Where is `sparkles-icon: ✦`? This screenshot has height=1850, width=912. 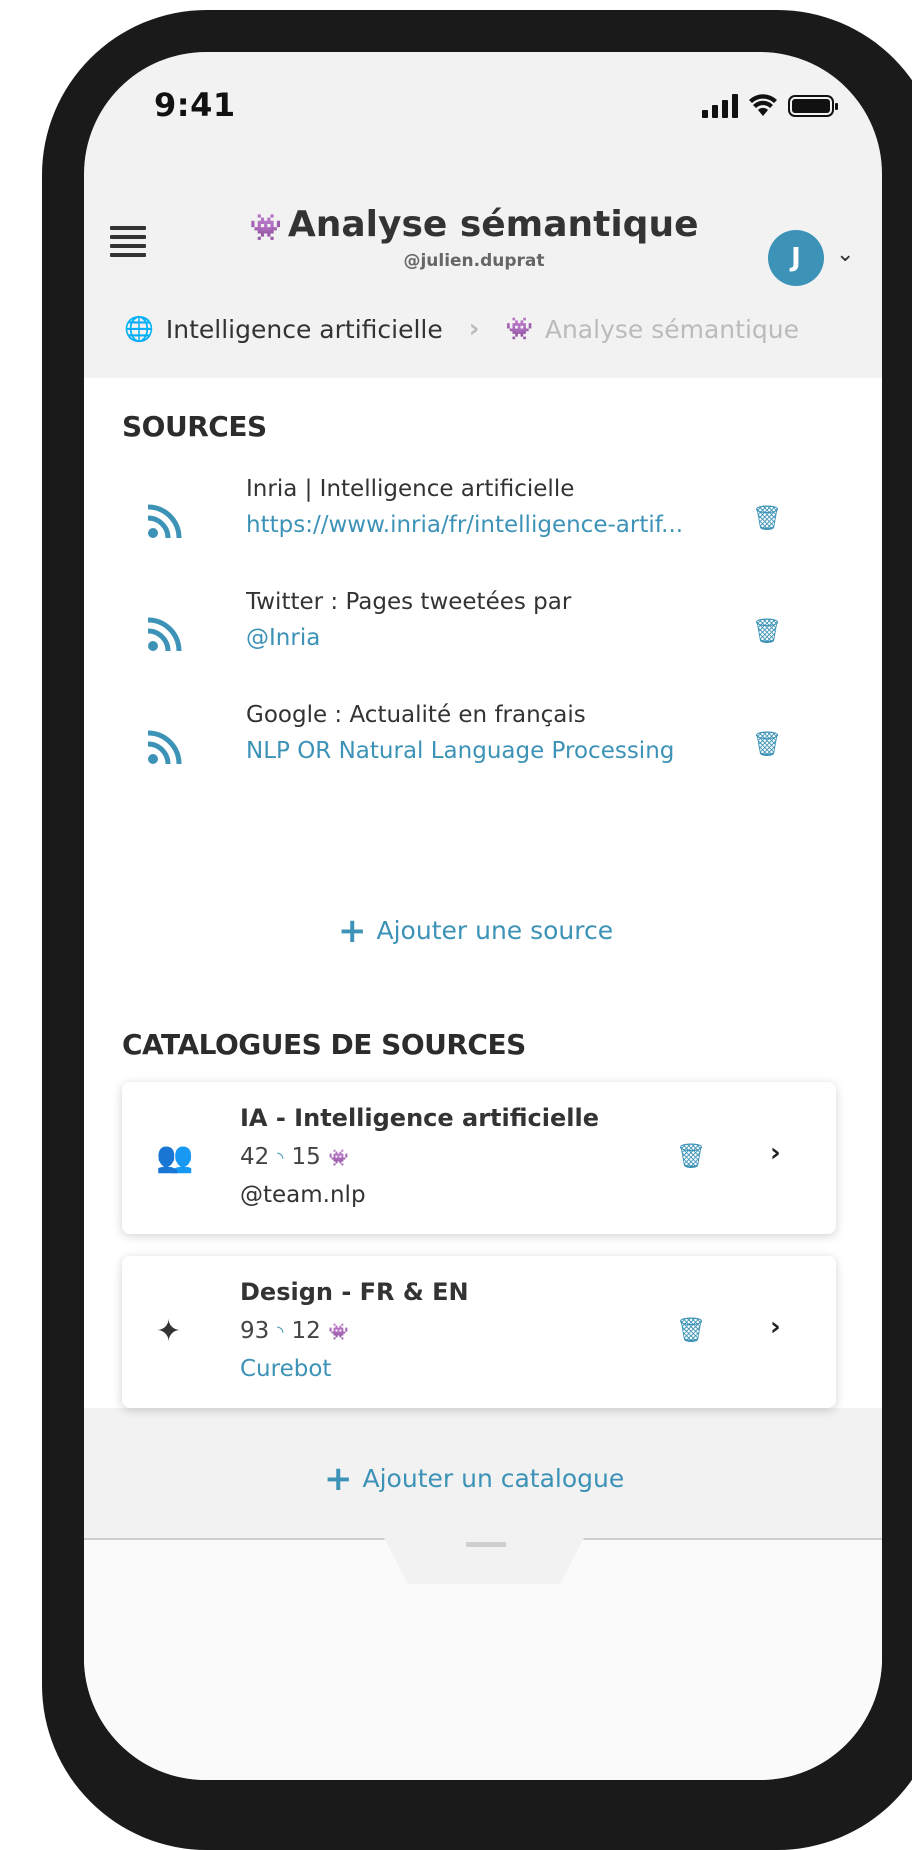
sparkles-icon: ✦ is located at coordinates (169, 1331).